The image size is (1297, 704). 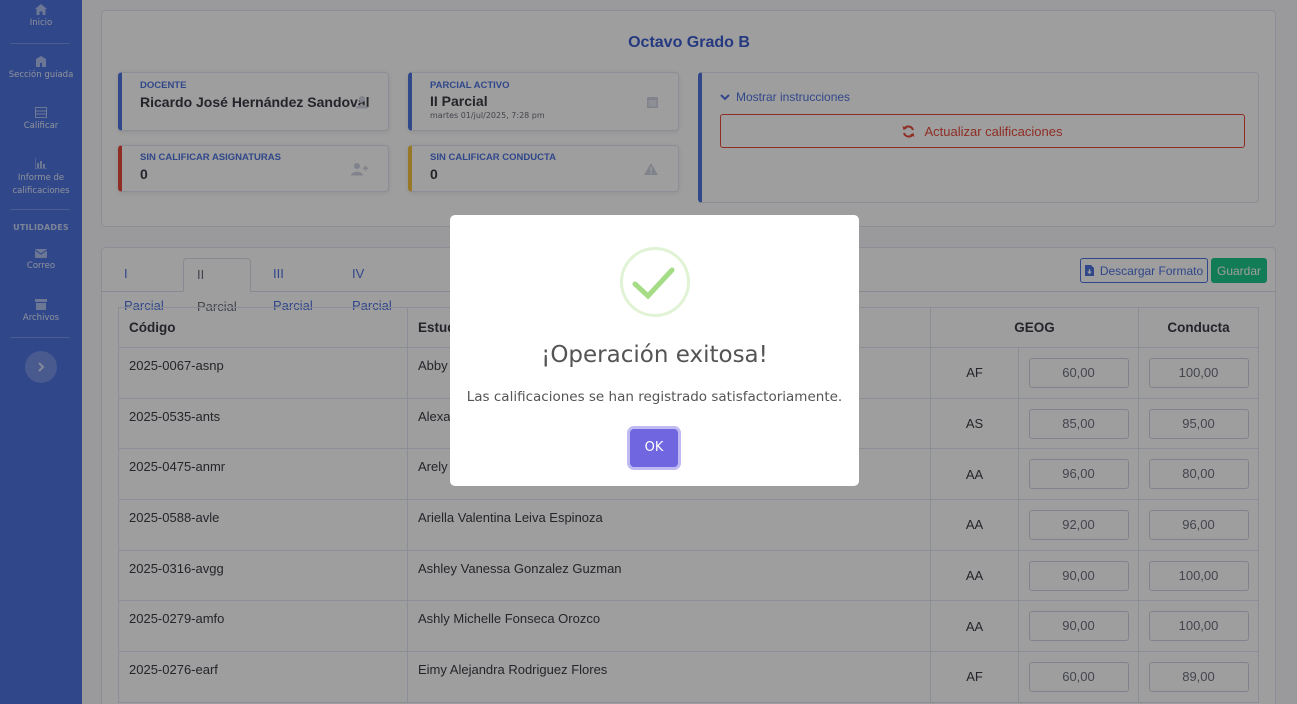 I want to click on ok-button: OK, so click(x=654, y=448).